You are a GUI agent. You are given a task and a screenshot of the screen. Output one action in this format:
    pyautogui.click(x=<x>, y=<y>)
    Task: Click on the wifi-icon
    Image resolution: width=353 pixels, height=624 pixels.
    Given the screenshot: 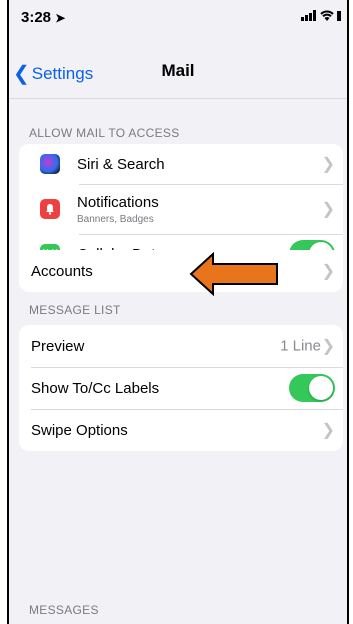 What is the action you would take?
    pyautogui.click(x=328, y=17)
    